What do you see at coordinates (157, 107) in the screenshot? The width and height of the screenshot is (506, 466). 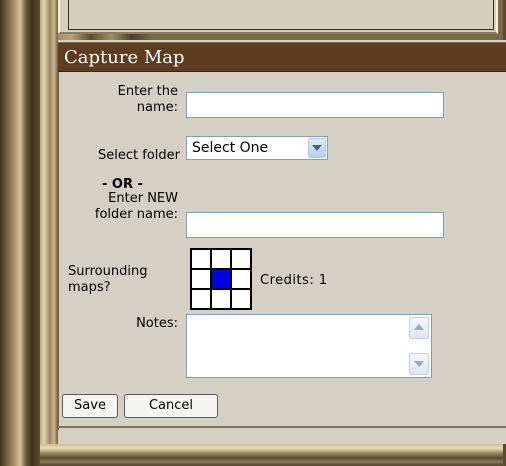 I see `name-label-line2: name:` at bounding box center [157, 107].